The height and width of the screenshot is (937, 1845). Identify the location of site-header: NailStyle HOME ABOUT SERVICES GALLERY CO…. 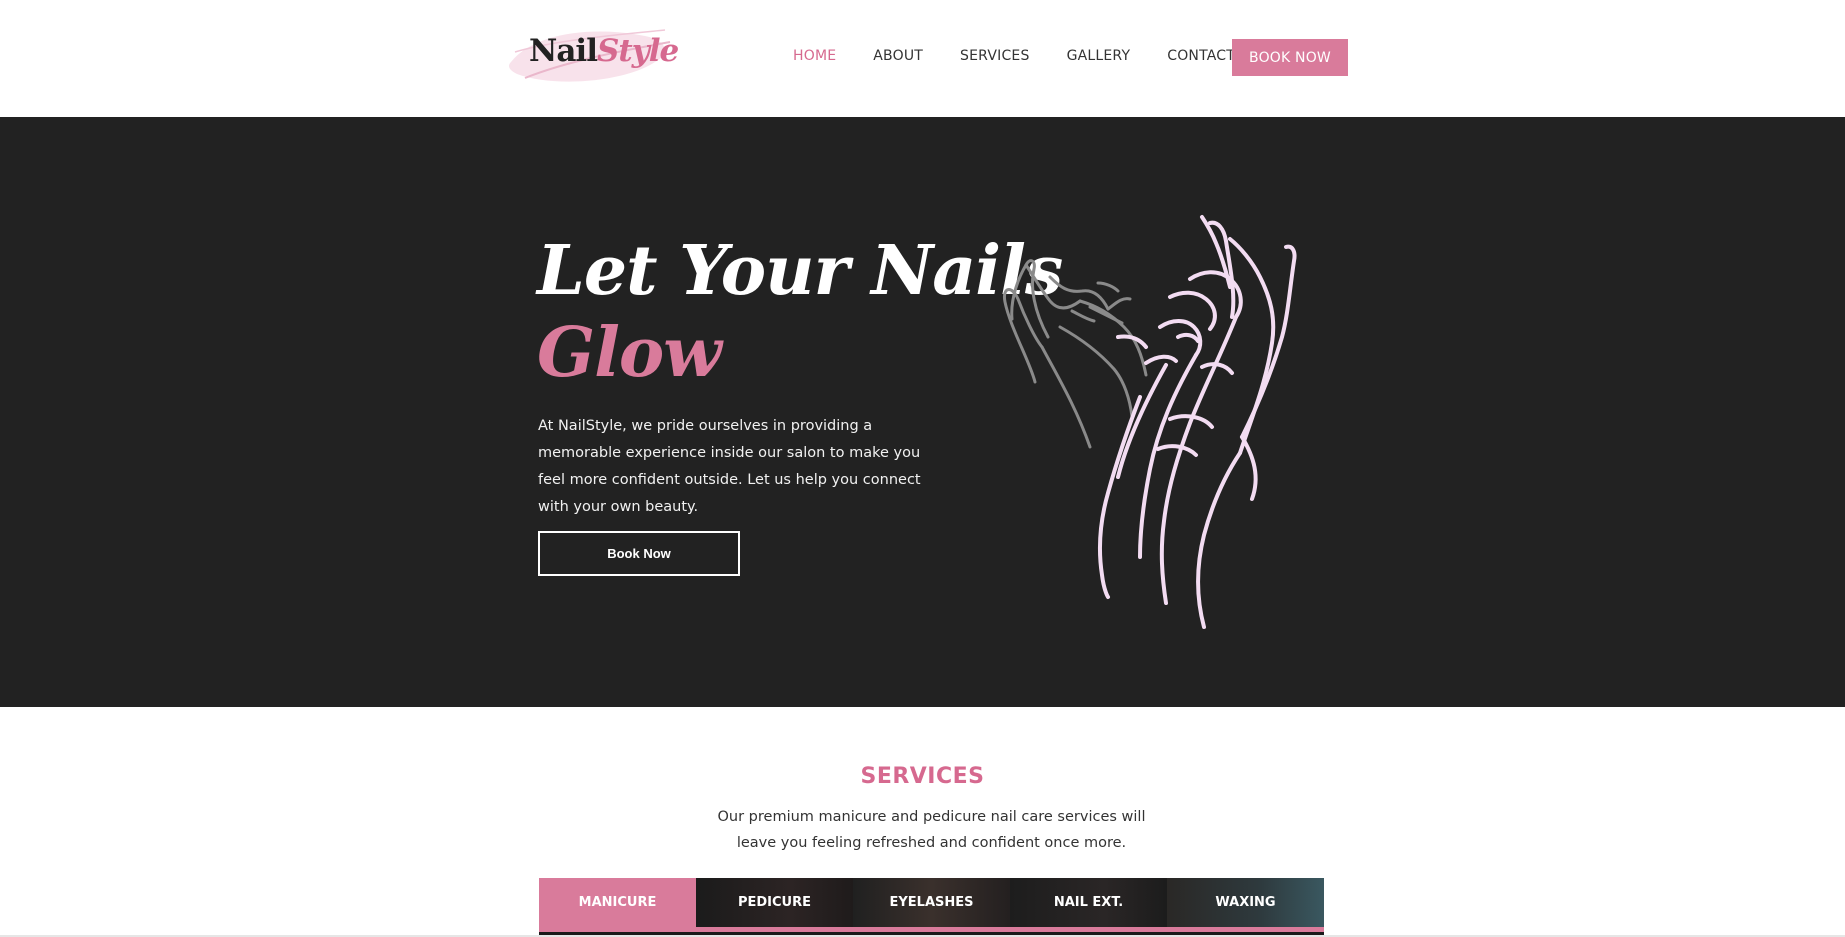
(922, 58).